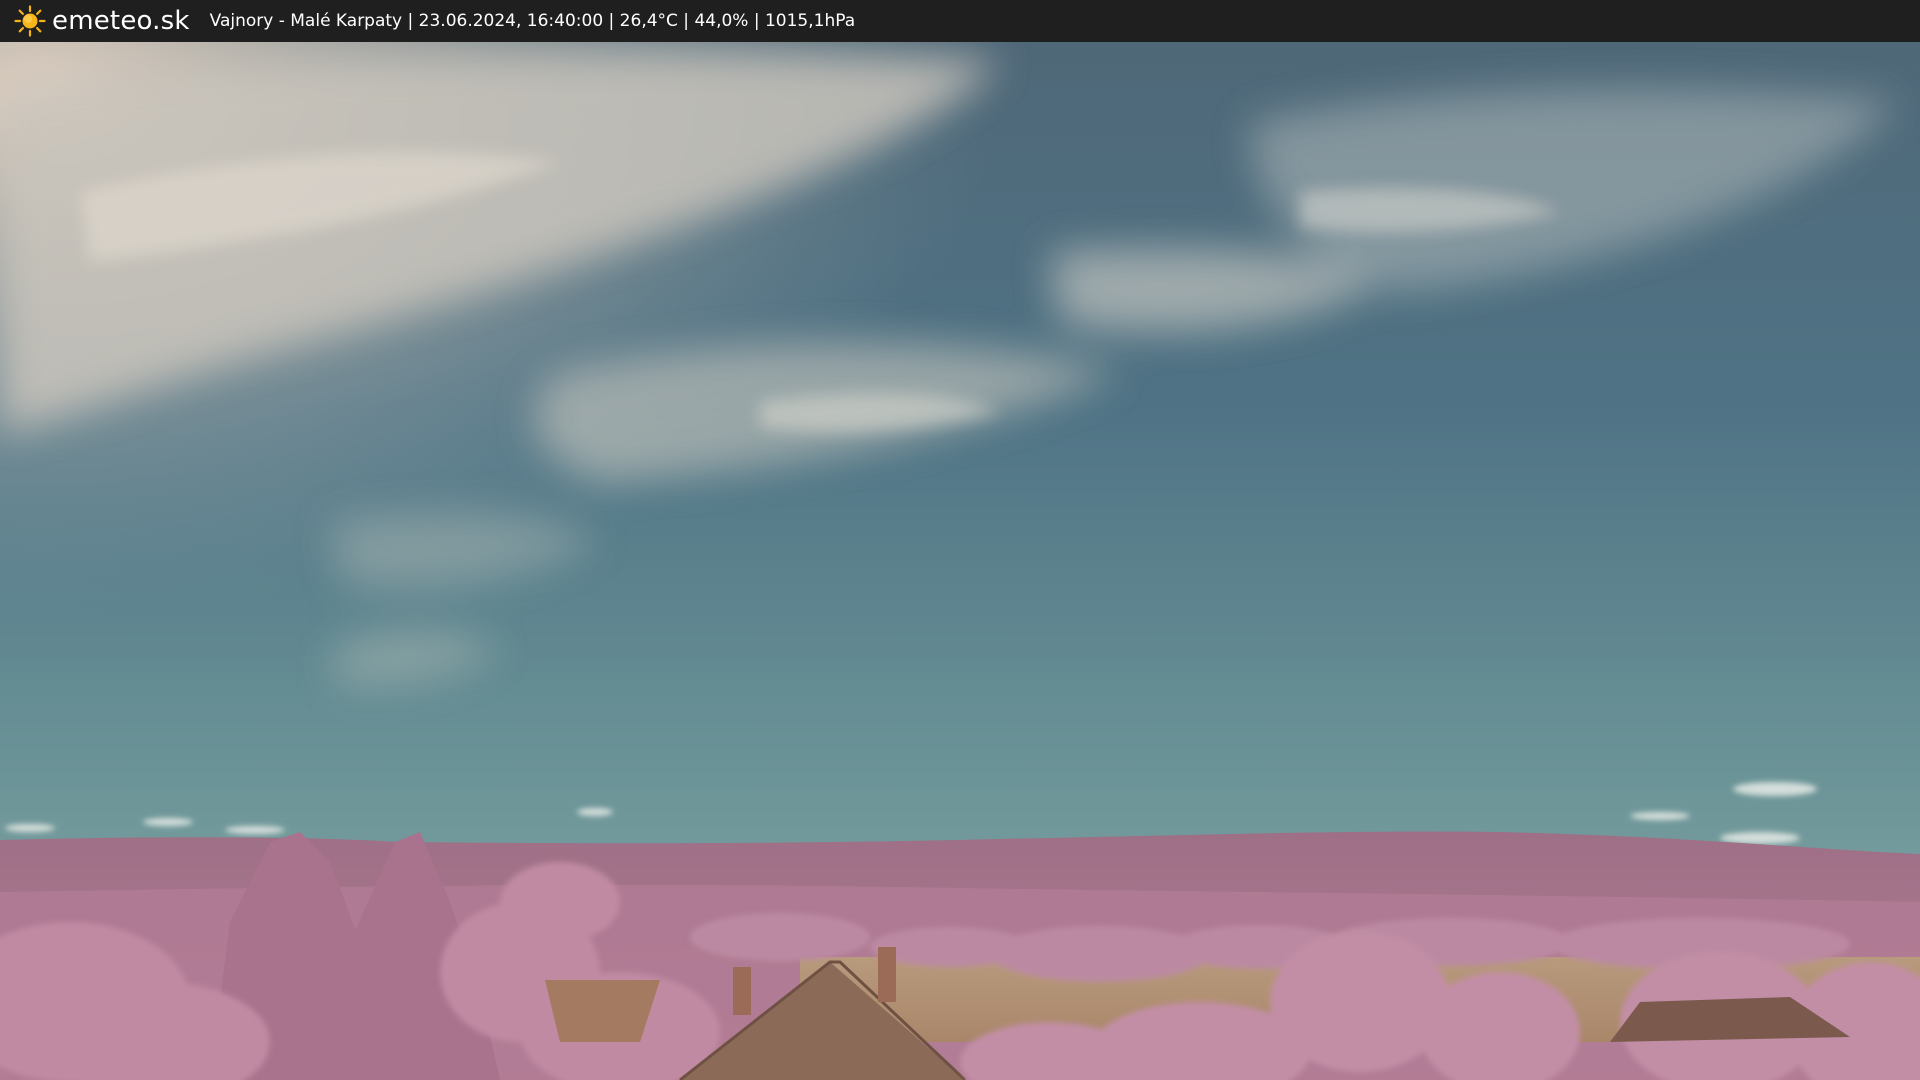 This screenshot has height=1080, width=1920. Describe the element at coordinates (121, 21) in the screenshot. I see `brand-name: emeteo.sk` at that location.